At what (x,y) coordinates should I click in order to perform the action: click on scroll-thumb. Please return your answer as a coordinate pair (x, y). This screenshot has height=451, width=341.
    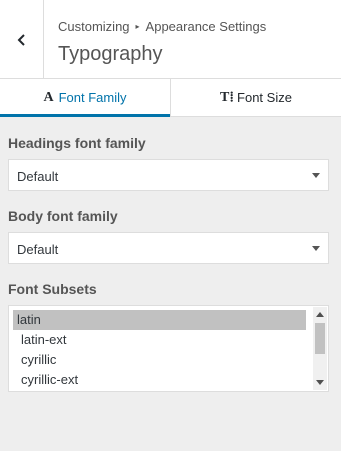
    Looking at the image, I should click on (320, 338).